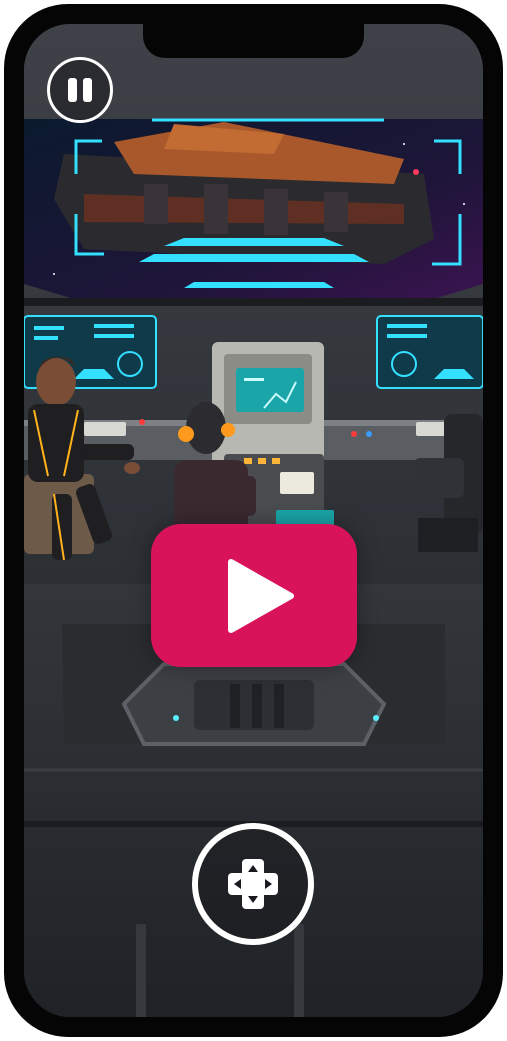 This screenshot has width=507, height=1041. I want to click on pause-icon-bar, so click(87, 90).